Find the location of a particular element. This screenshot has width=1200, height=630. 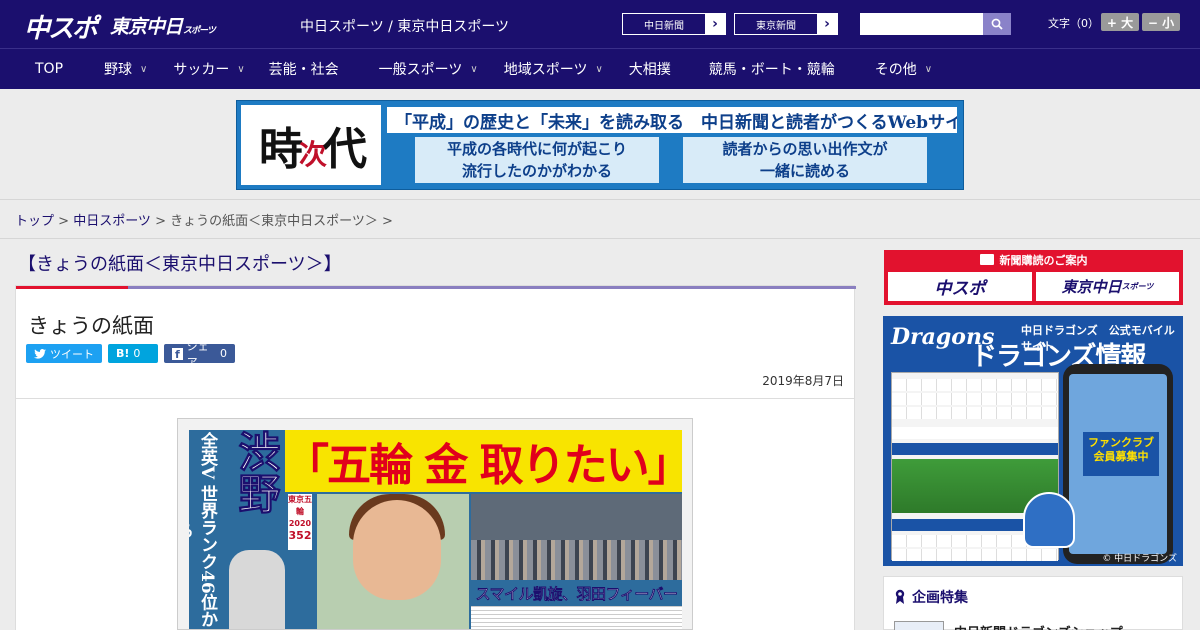

article-title: きょうの紙面 is located at coordinates (91, 326).